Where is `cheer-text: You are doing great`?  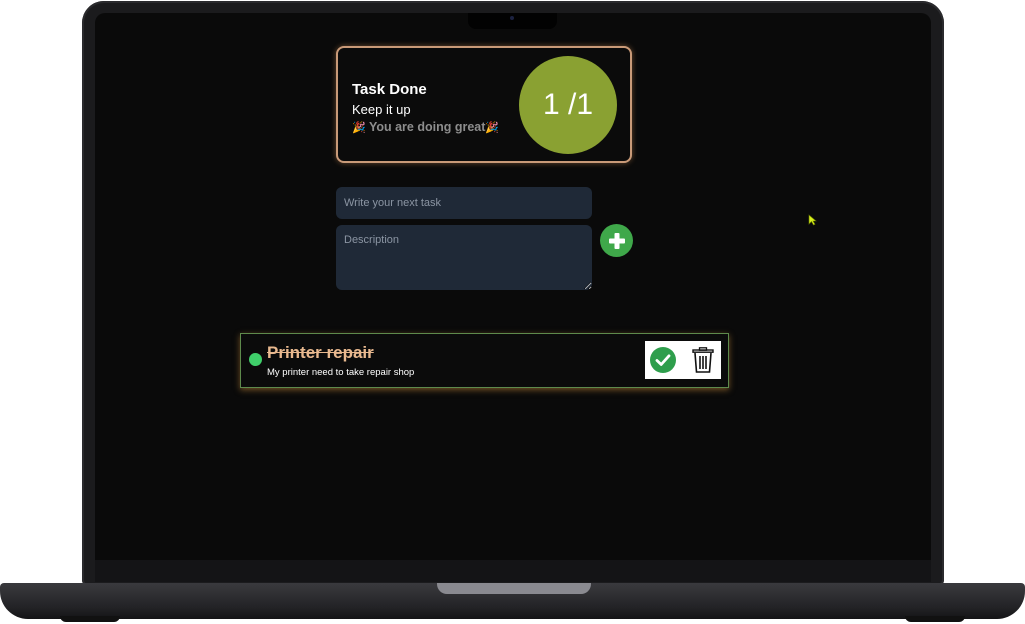
cheer-text: You are doing great is located at coordinates (427, 127).